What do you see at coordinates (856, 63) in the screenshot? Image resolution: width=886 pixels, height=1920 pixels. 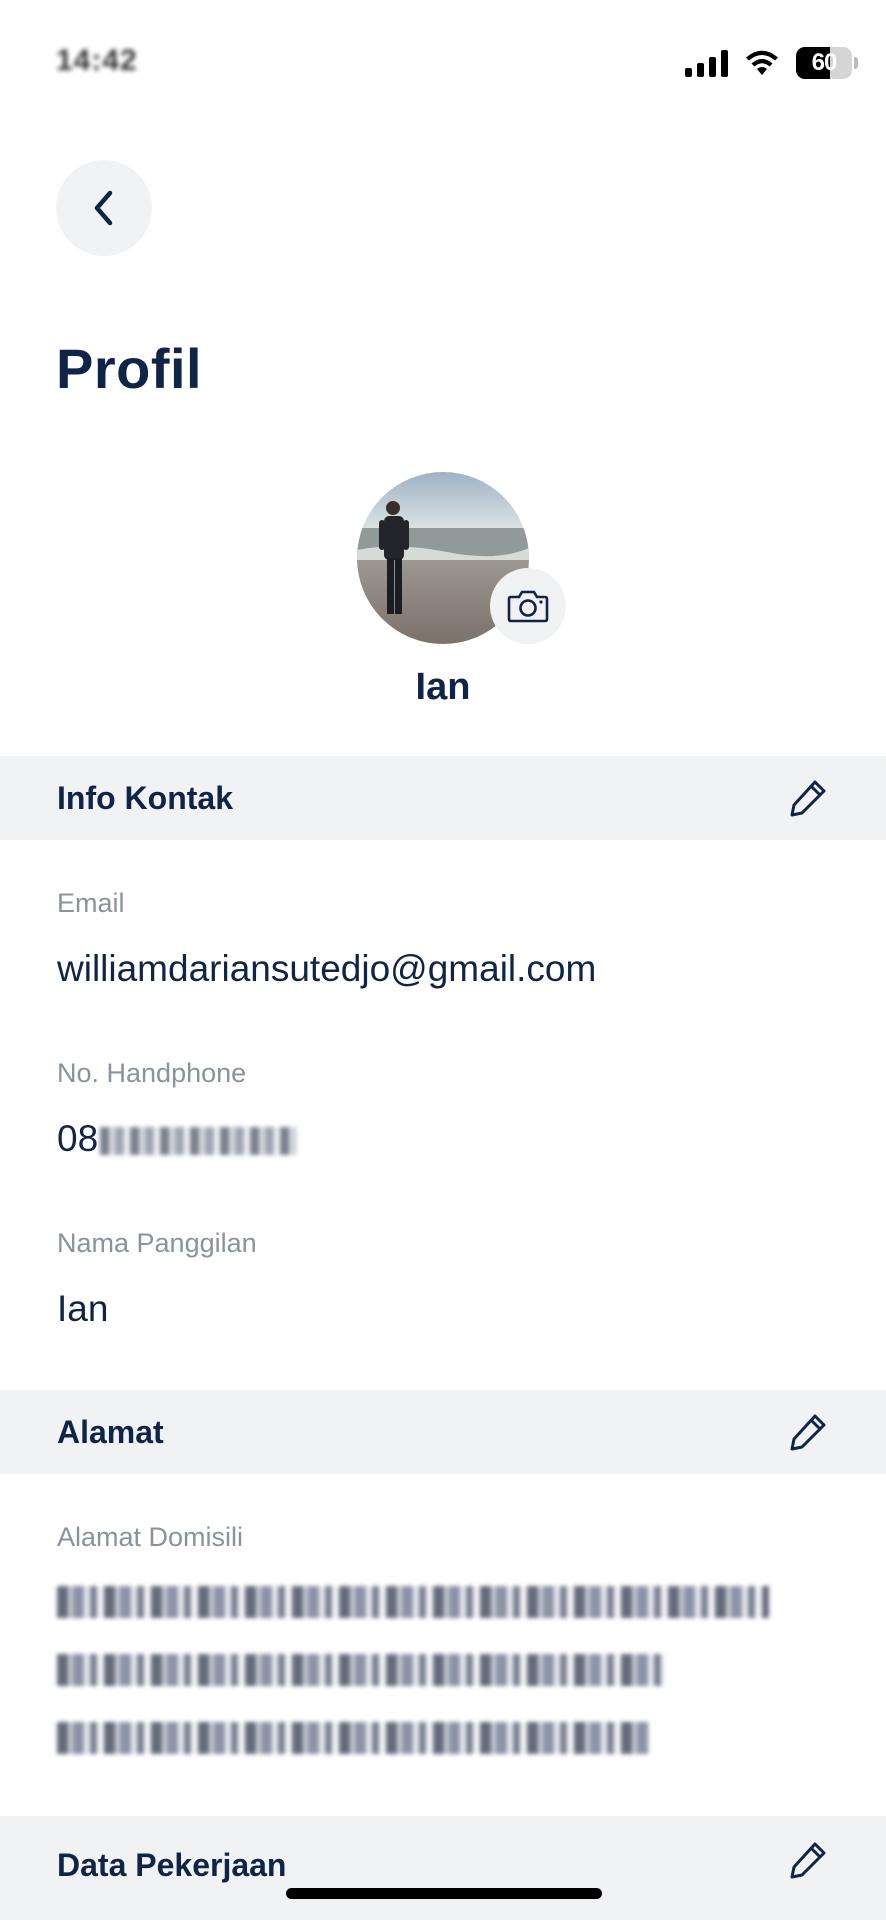 I see `battery-tip` at bounding box center [856, 63].